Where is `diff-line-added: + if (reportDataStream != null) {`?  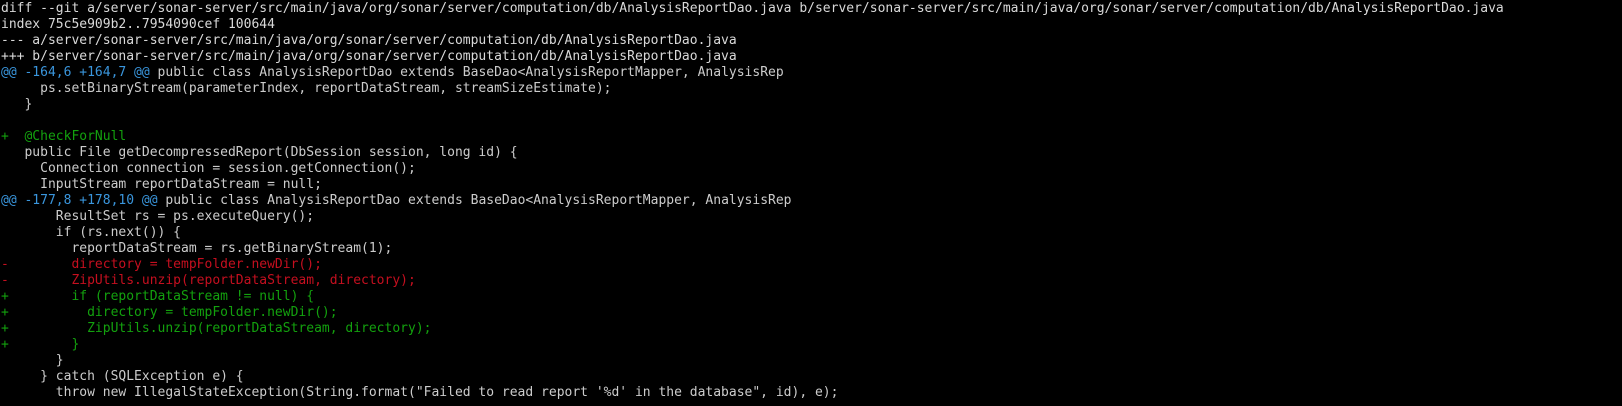 diff-line-added: + if (reportDataStream != null) { is located at coordinates (158, 296).